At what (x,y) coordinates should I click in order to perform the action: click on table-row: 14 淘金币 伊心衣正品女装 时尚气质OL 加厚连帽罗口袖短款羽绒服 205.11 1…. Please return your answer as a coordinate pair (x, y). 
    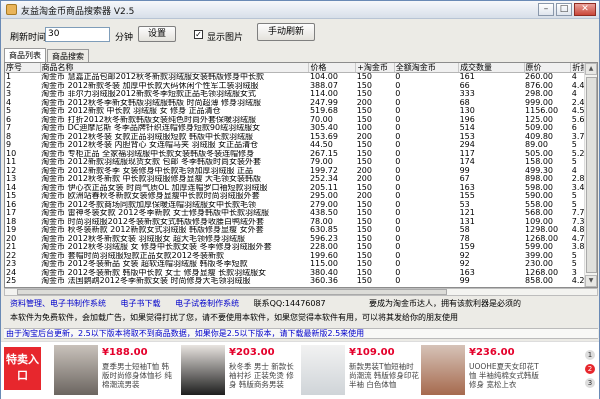
    Looking at the image, I should click on (301, 188).